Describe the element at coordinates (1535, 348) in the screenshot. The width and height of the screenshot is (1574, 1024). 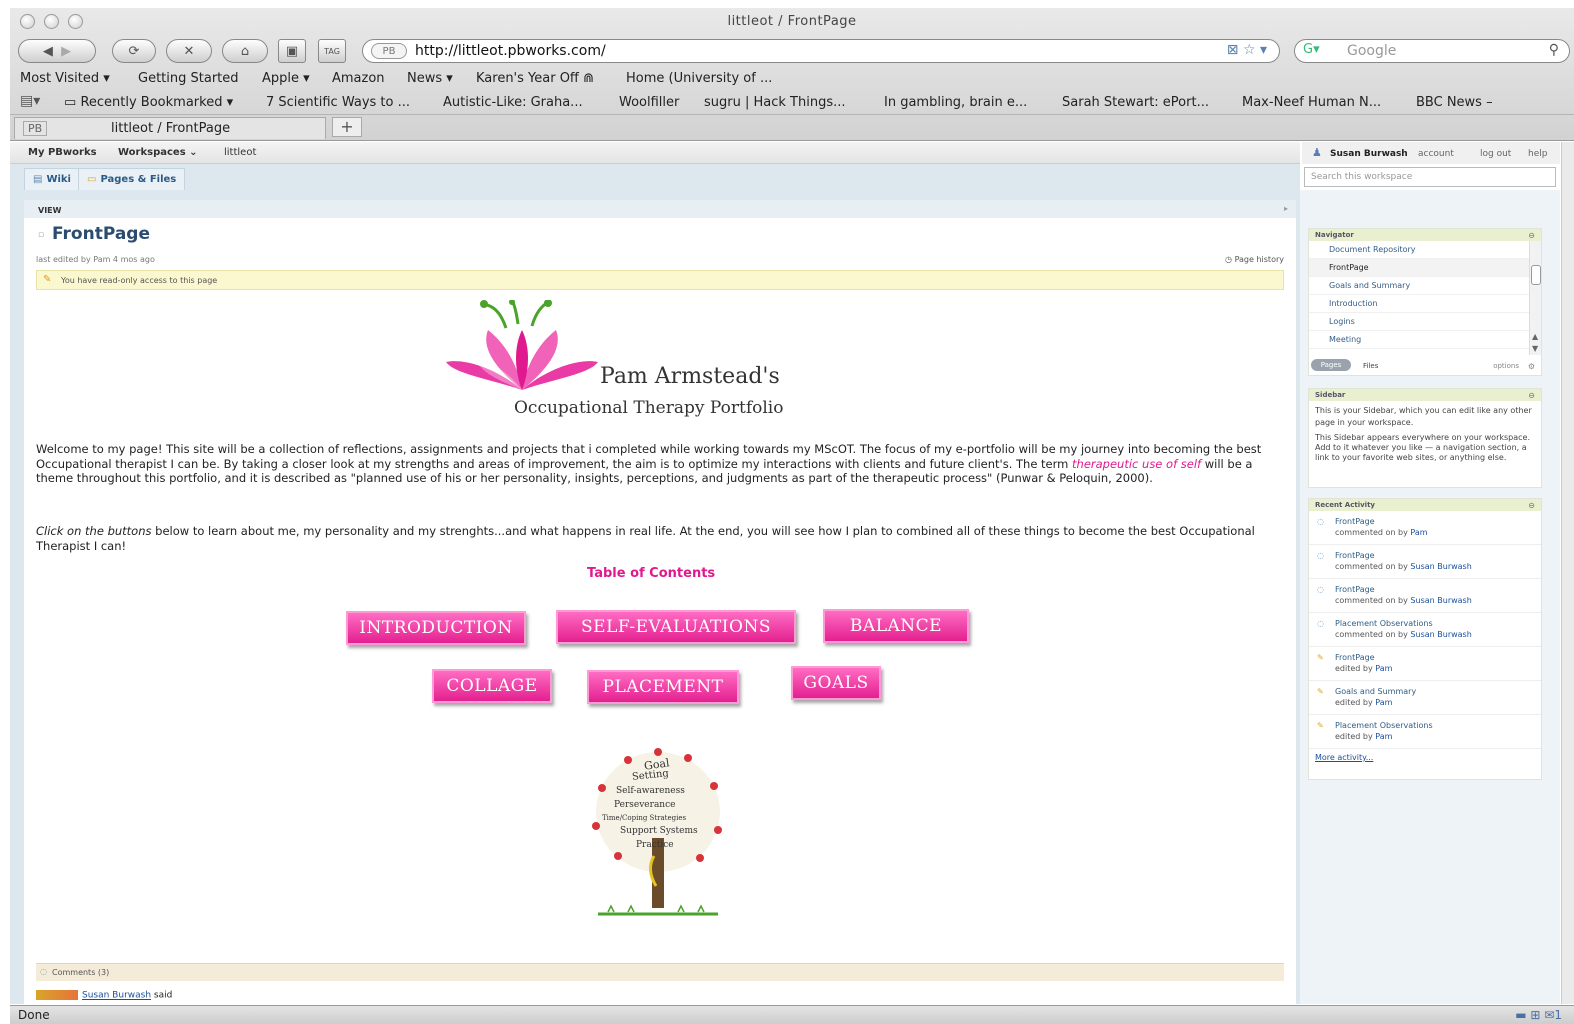
I see `scroll-down-icon: ▼` at that location.